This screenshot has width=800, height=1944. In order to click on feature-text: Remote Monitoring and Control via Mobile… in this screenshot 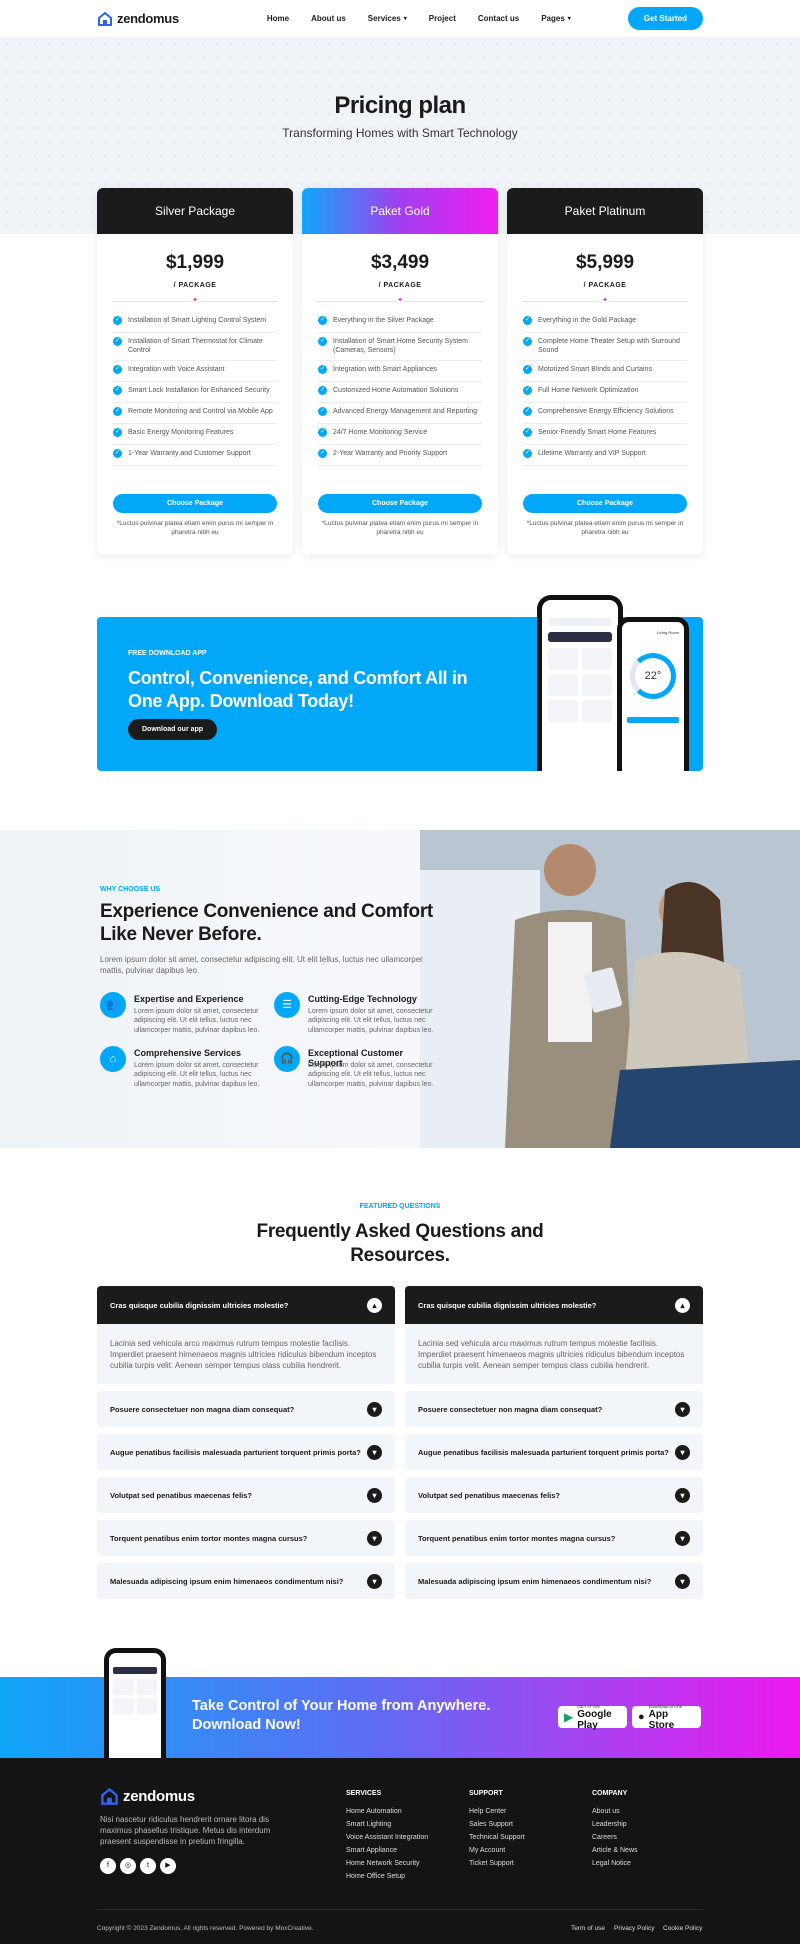, I will do `click(200, 412)`.